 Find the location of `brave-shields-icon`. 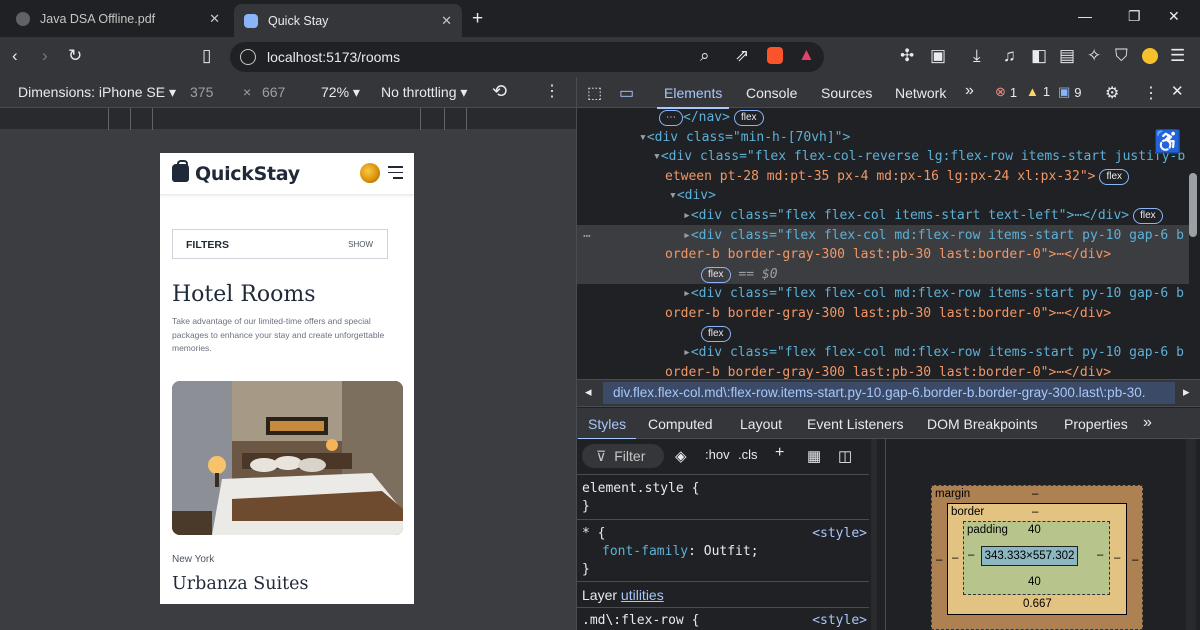

brave-shields-icon is located at coordinates (775, 55).